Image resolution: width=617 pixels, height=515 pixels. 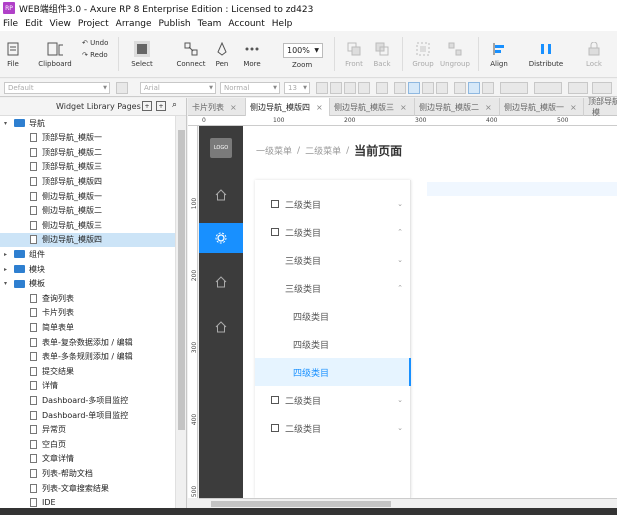 I want to click on menu-project: Project, so click(x=93, y=24).